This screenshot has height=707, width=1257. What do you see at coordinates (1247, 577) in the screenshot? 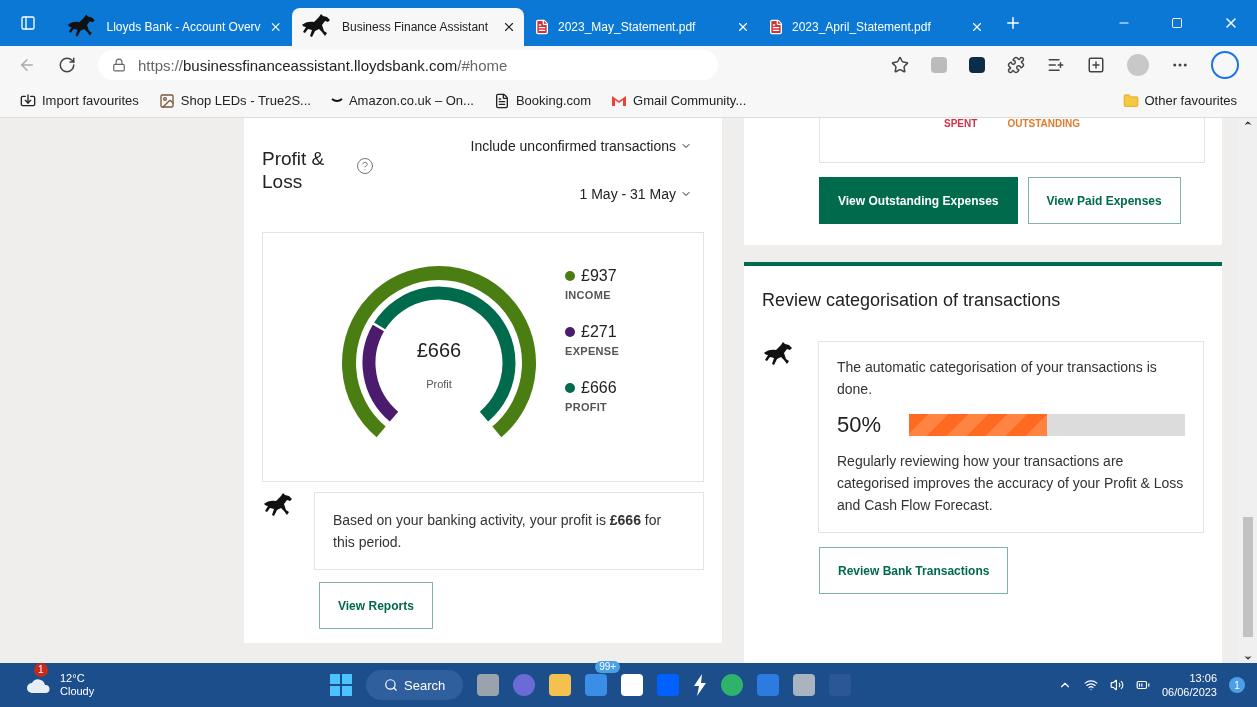
I see `scroll-thumb` at bounding box center [1247, 577].